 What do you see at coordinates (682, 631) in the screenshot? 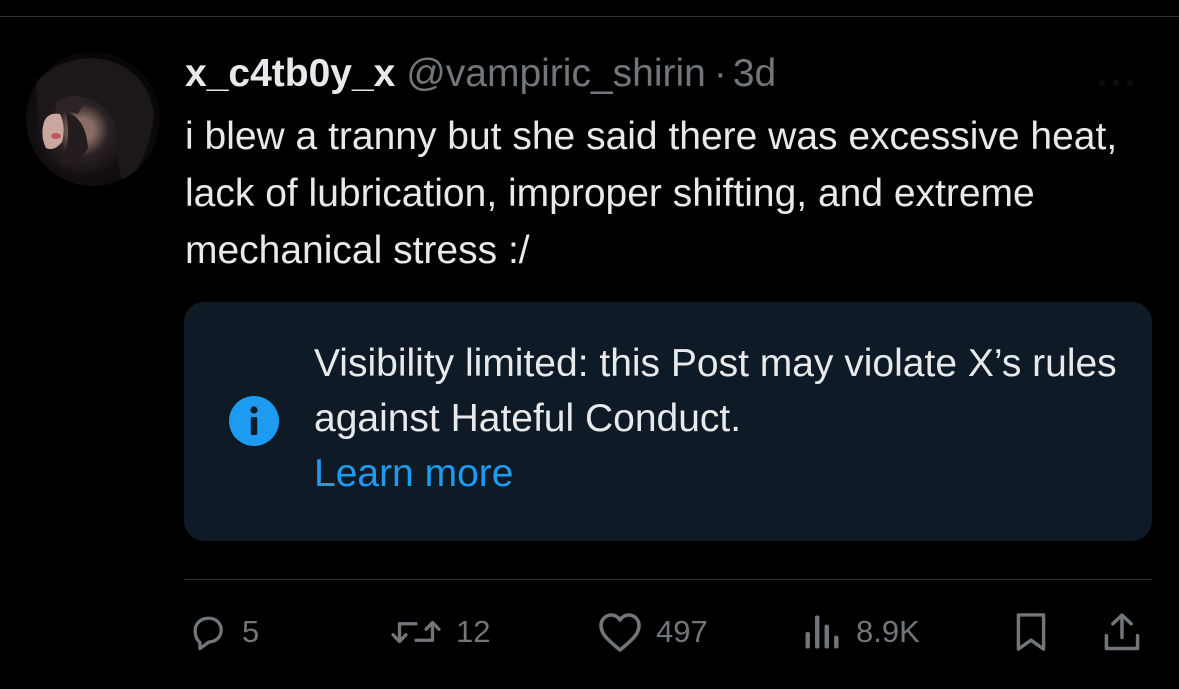
I see `like-count: 497` at bounding box center [682, 631].